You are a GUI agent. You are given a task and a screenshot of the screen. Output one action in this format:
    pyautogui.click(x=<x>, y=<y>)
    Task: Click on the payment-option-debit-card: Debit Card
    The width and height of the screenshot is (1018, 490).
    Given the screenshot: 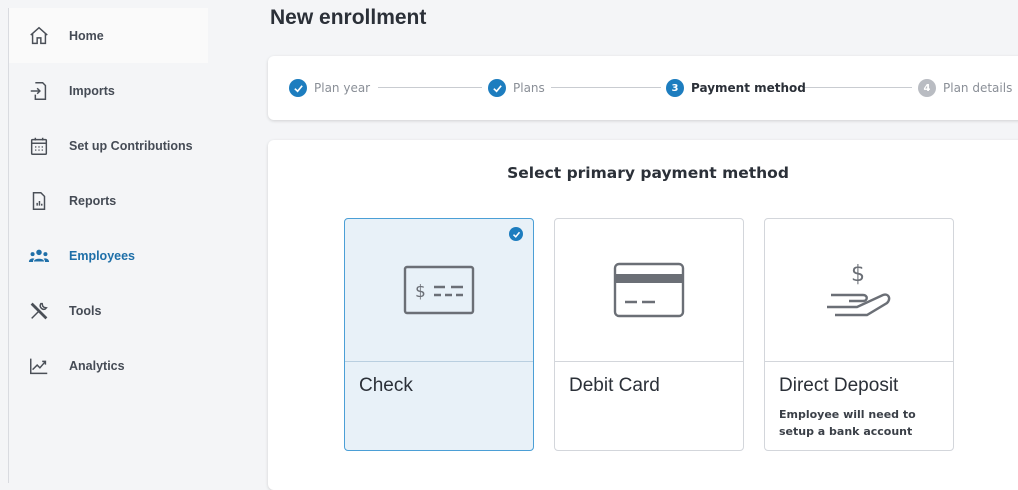 What is the action you would take?
    pyautogui.click(x=649, y=334)
    